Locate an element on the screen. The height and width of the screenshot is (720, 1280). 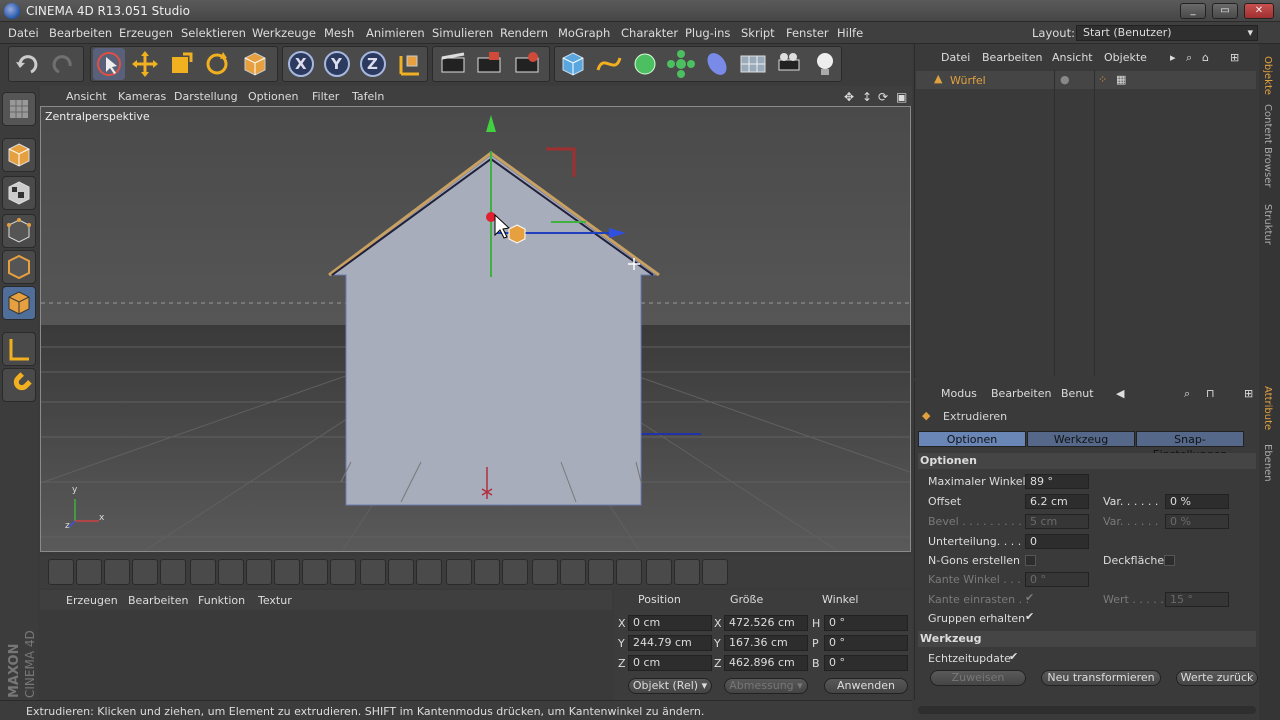
attr-scrollbar is located at coordinates (1087, 710).